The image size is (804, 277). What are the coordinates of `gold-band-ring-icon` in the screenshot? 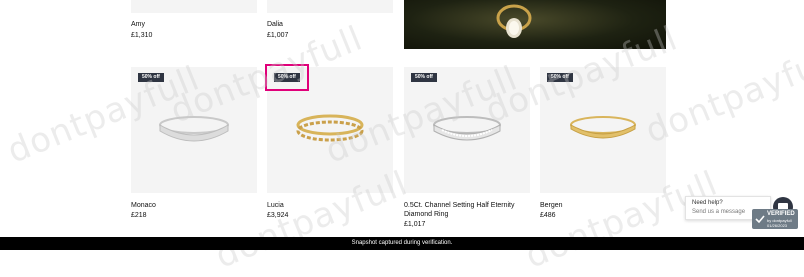 It's located at (603, 127).